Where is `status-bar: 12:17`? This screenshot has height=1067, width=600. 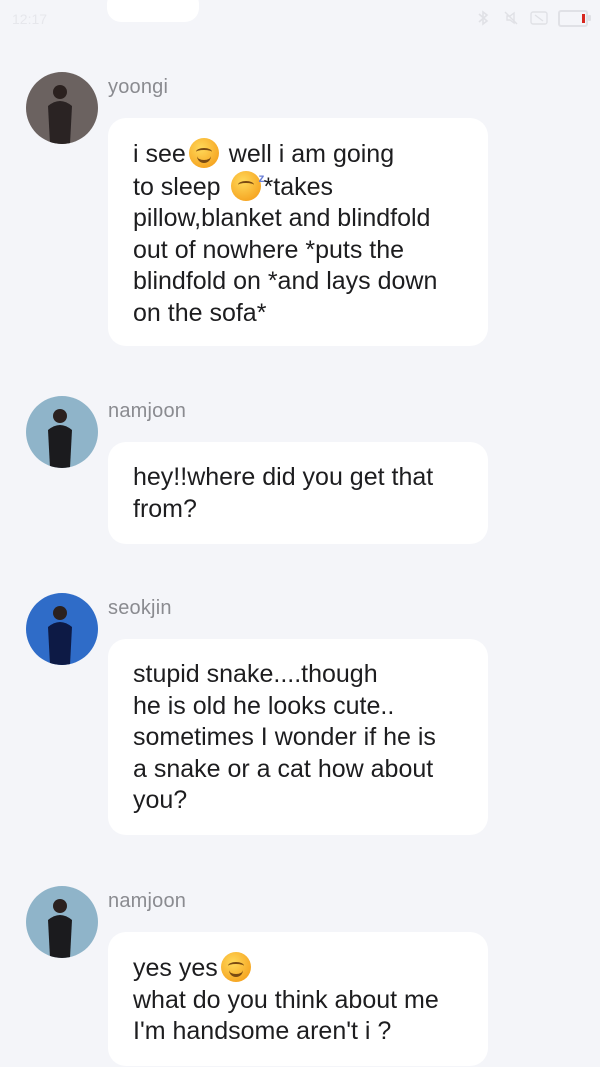 status-bar: 12:17 is located at coordinates (300, 20).